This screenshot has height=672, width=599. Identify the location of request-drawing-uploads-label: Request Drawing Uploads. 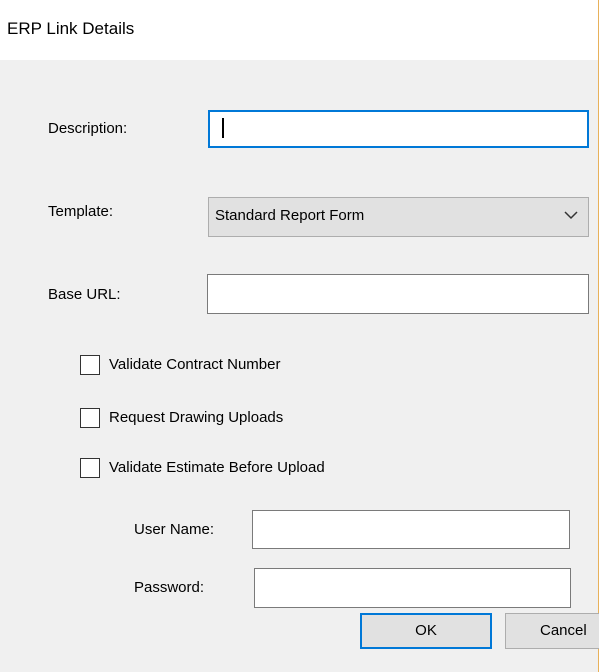
(196, 417).